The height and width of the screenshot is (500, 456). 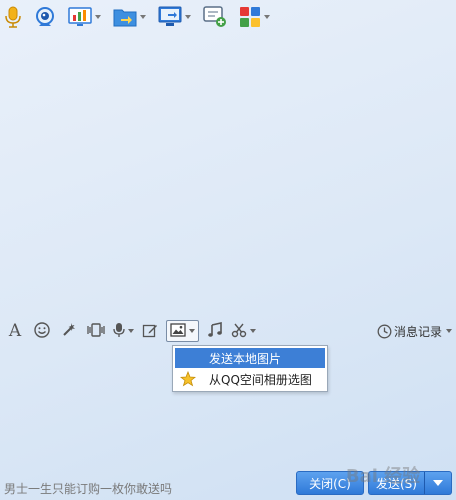 I want to click on menu-item-qzone-album: 从QQ空间相册选图, so click(x=250, y=379).